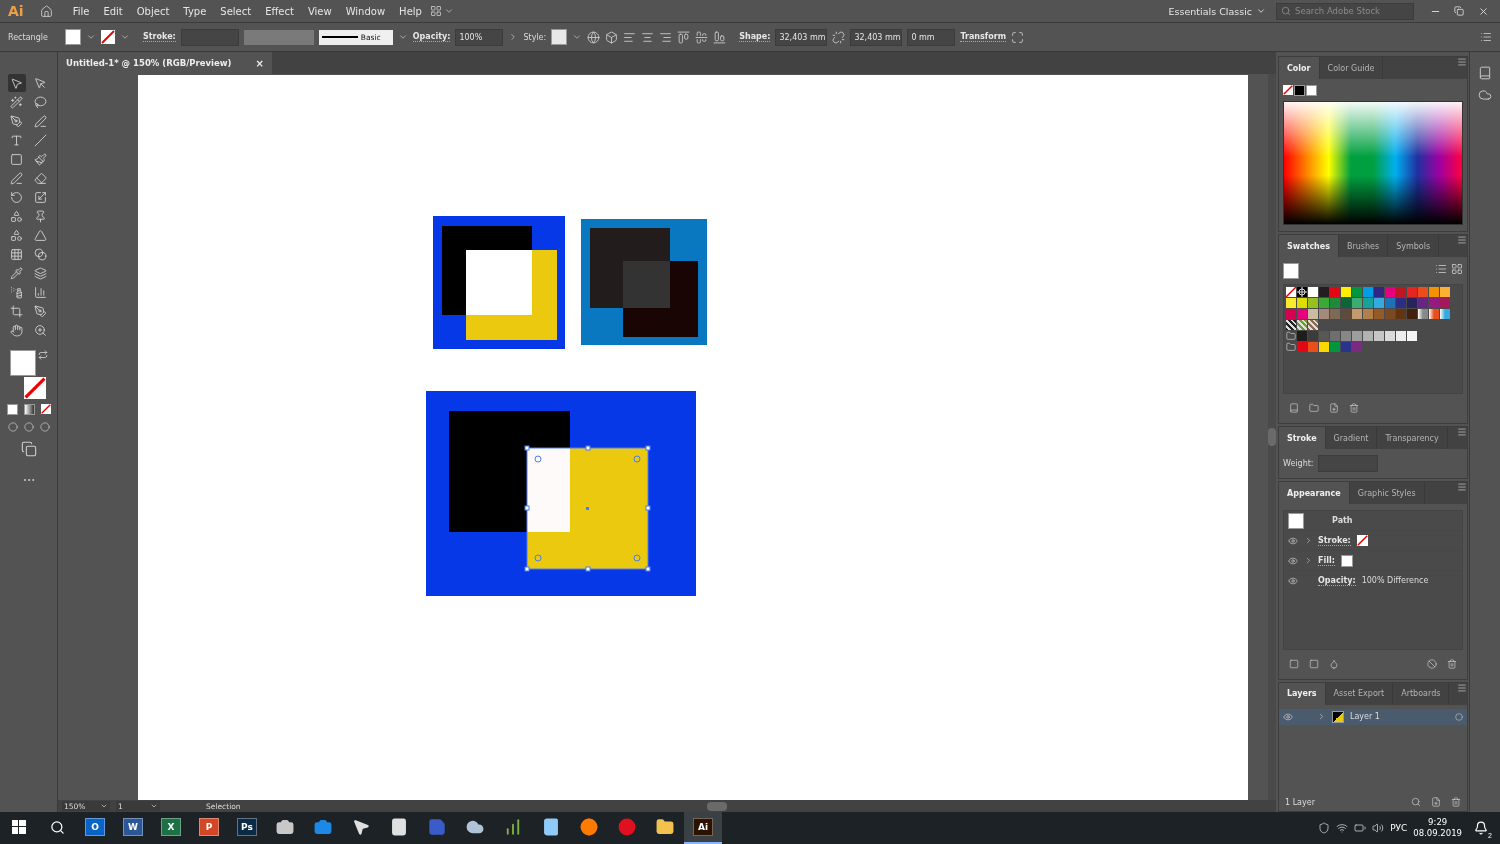 The width and height of the screenshot is (1500, 844). I want to click on panel-tab: Appearance, so click(1314, 493).